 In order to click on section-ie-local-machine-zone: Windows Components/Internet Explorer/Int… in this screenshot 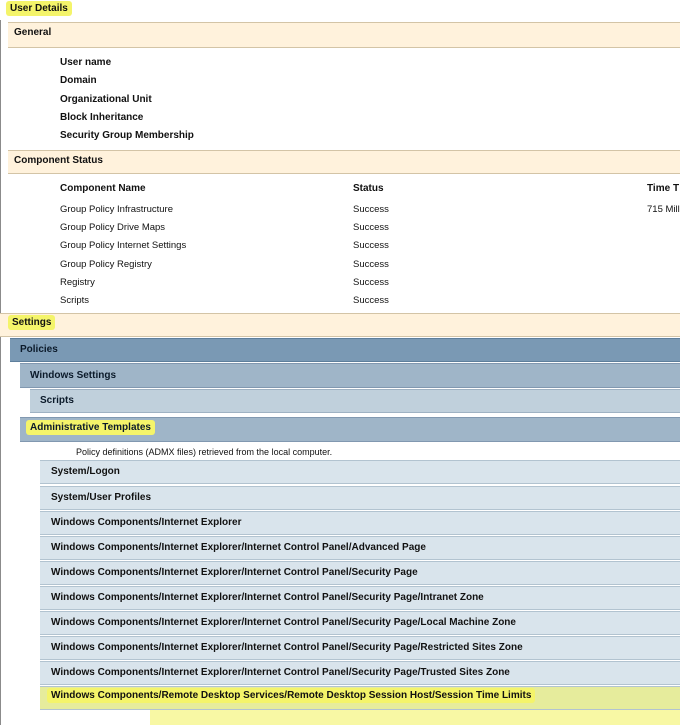, I will do `click(360, 623)`.